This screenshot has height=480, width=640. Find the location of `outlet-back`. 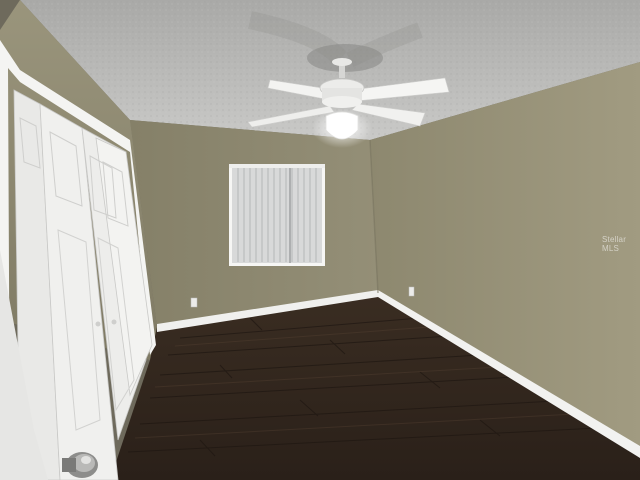

outlet-back is located at coordinates (194, 302).